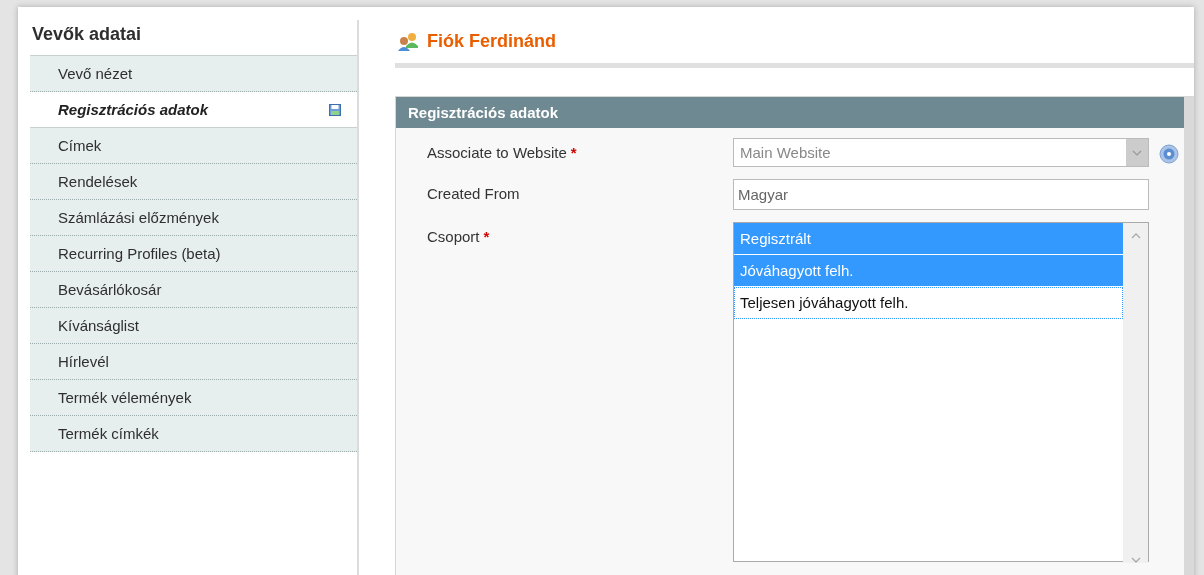 This screenshot has width=1204, height=575. I want to click on sidebar-item: Rendelések, so click(193, 182).